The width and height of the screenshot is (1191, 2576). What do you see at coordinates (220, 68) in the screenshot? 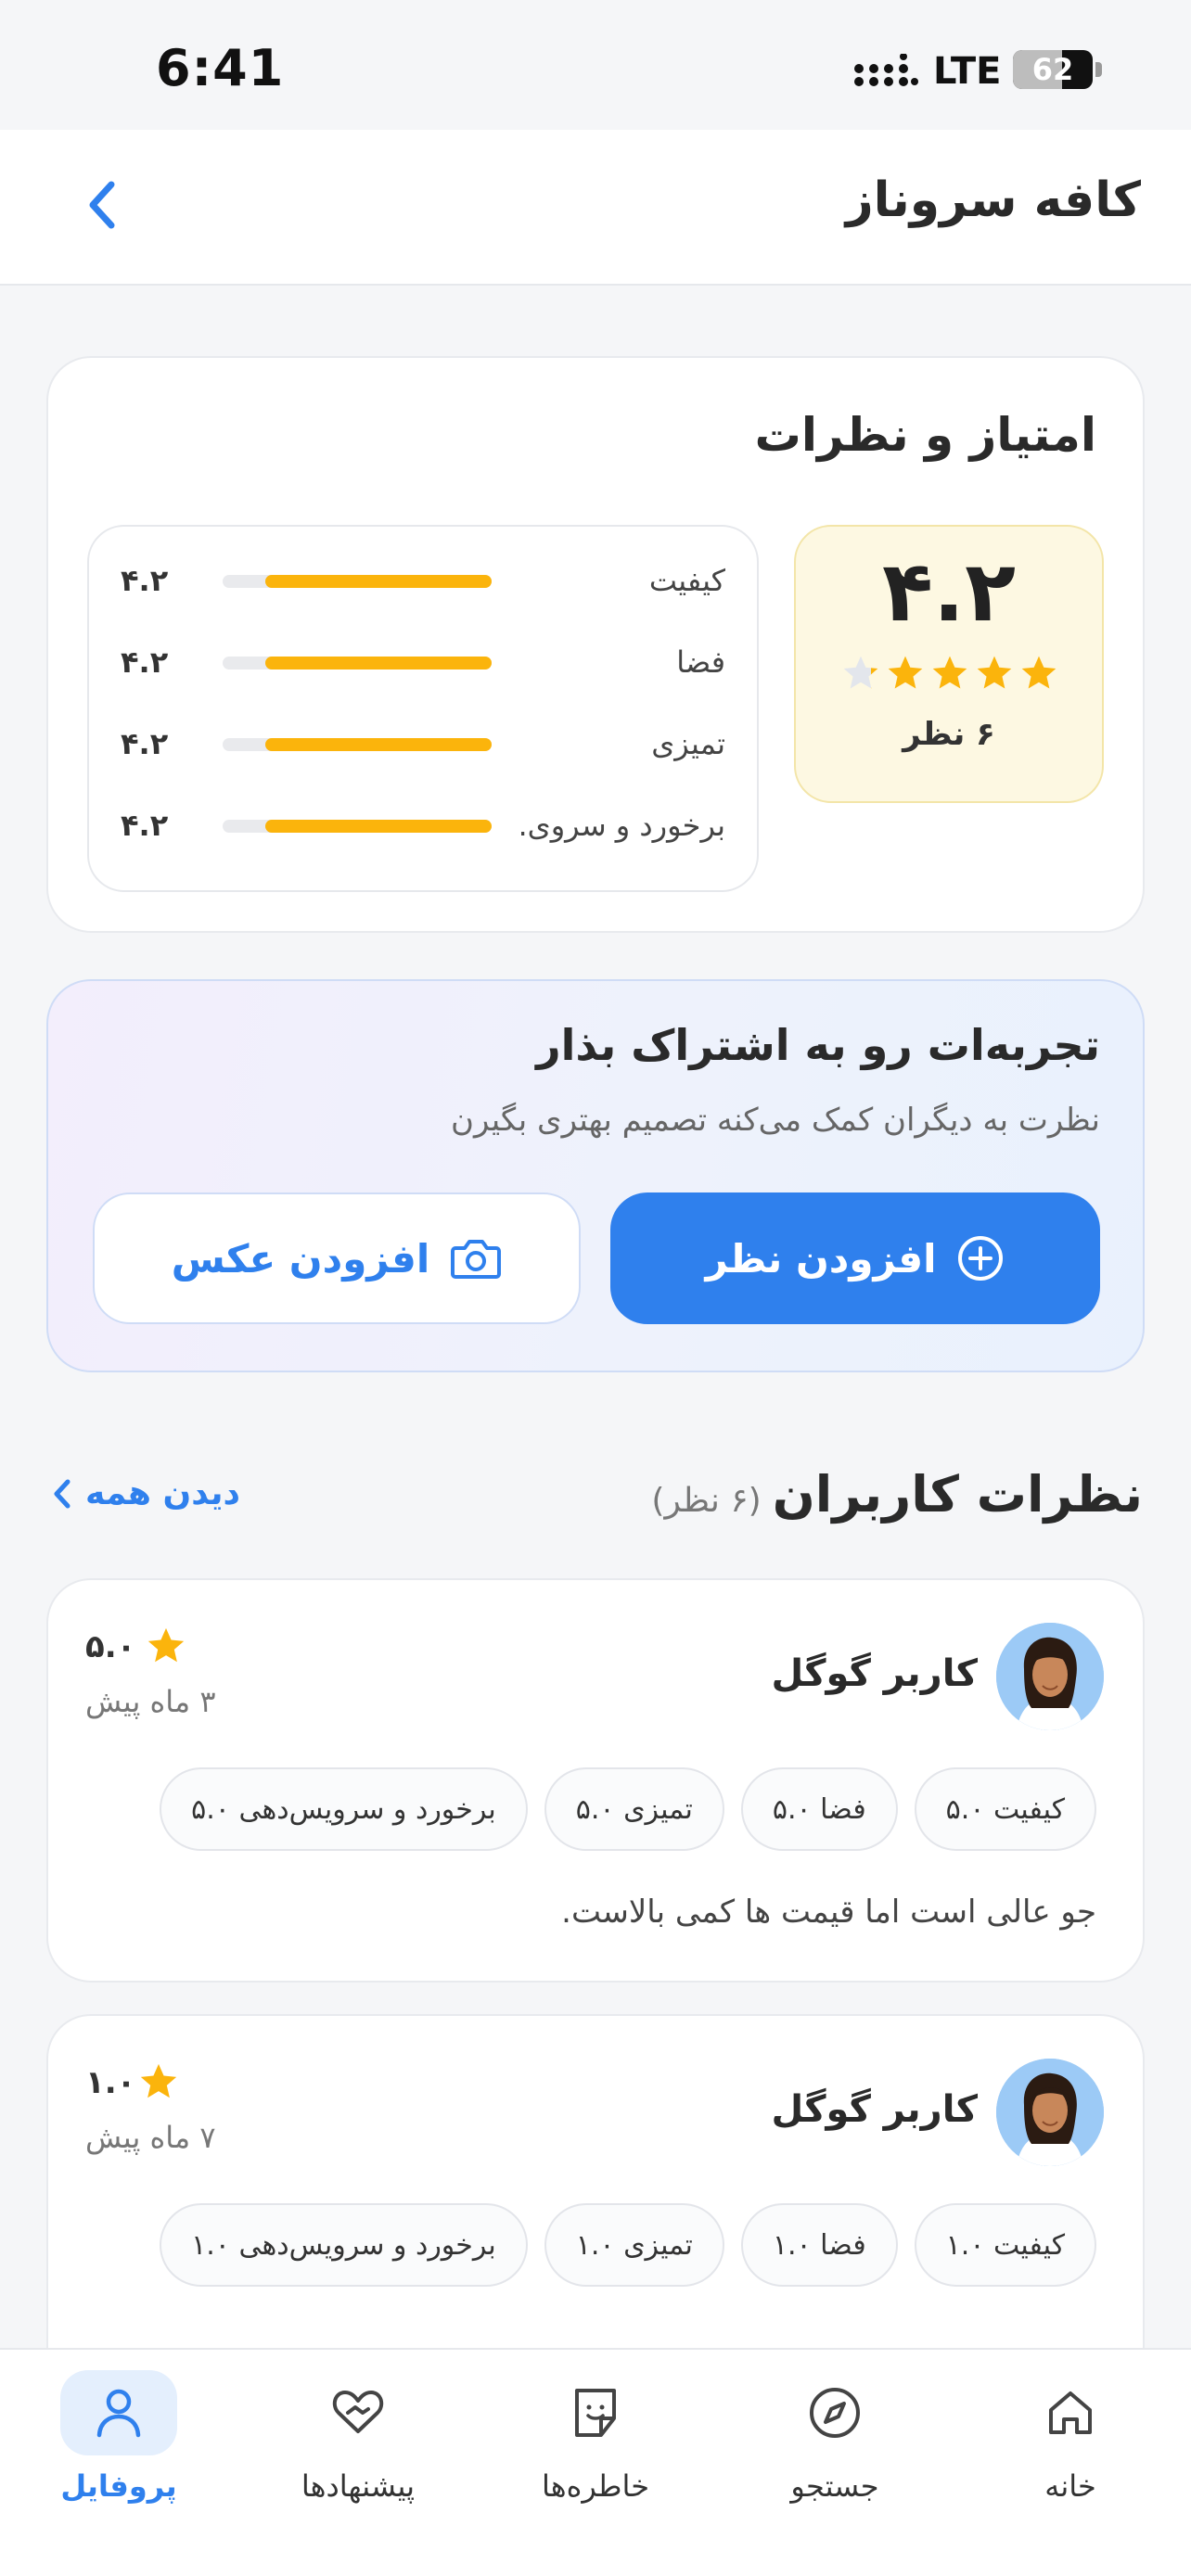
I see `status-time: 6:41` at bounding box center [220, 68].